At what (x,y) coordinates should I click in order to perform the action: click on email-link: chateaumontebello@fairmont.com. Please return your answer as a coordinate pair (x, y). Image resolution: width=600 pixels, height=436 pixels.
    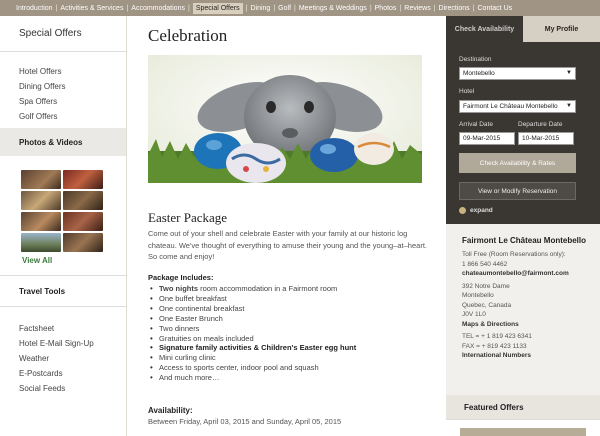
    Looking at the image, I should click on (530, 274).